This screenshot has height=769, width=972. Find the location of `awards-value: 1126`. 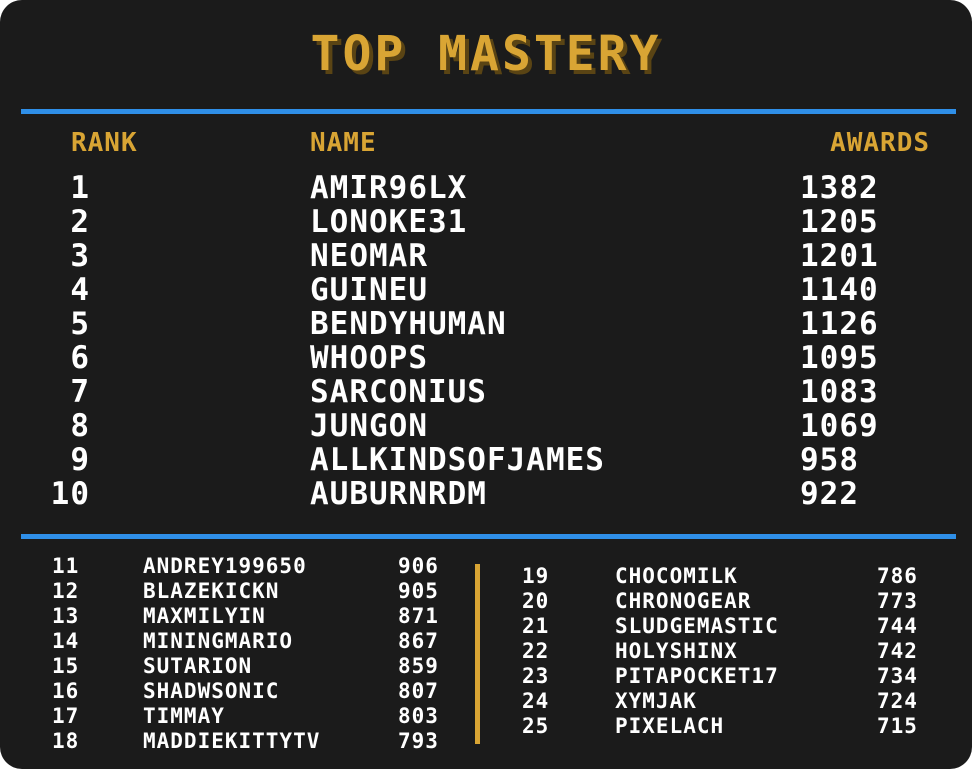

awards-value: 1126 is located at coordinates (839, 324).